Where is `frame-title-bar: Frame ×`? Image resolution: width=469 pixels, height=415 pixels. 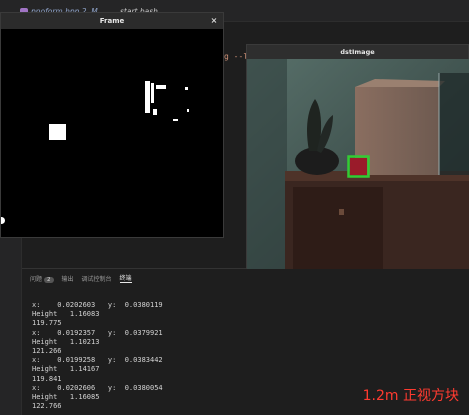 frame-title-bar: Frame × is located at coordinates (112, 21).